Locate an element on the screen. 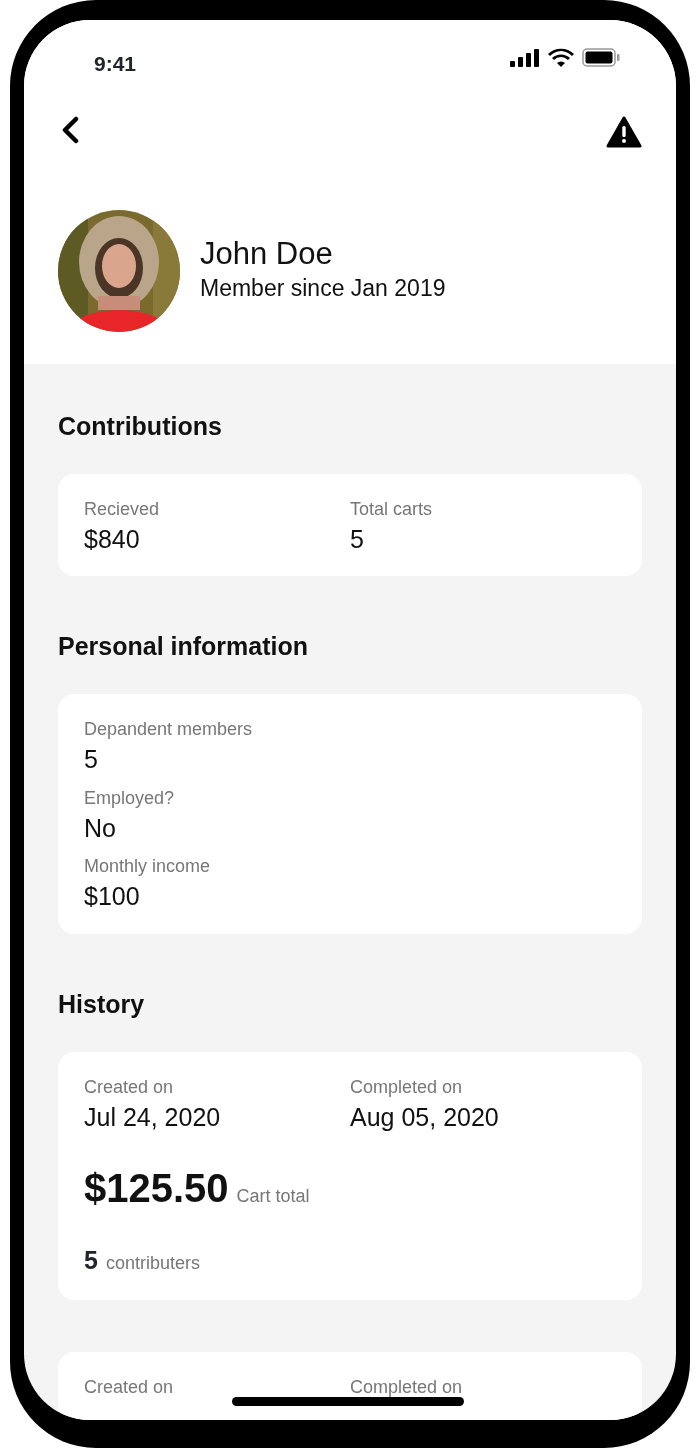  field-value: Jul 24, 2020 is located at coordinates (153, 1117).